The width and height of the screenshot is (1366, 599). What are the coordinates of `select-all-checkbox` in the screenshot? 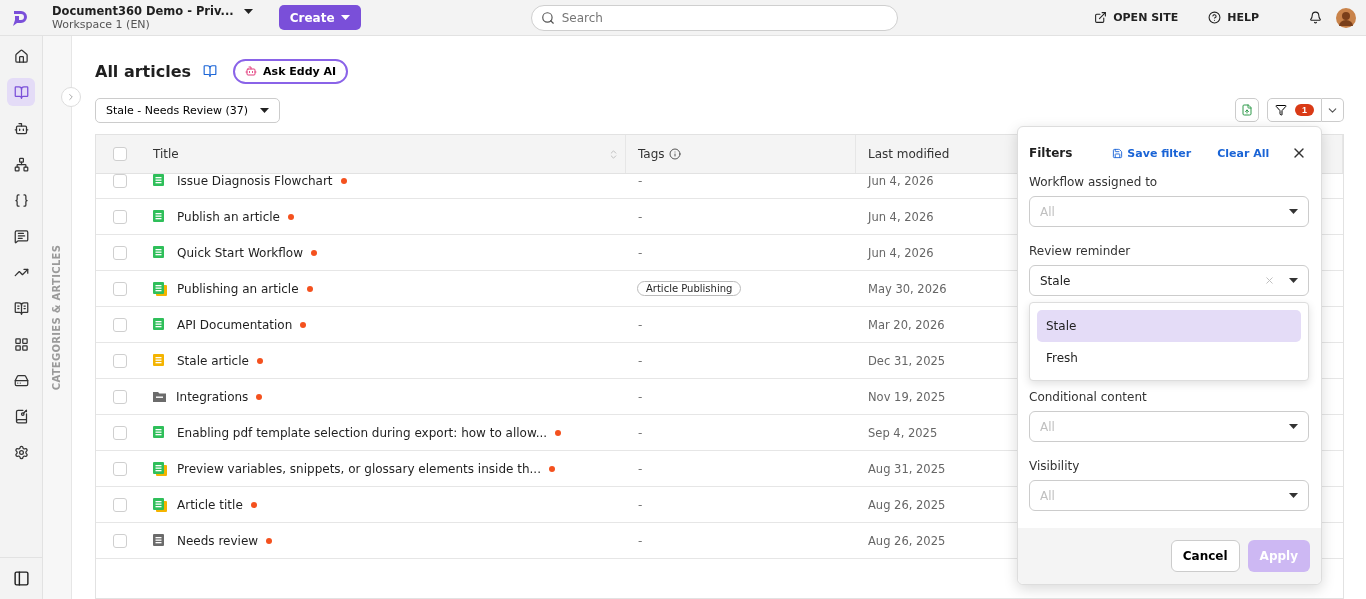 It's located at (120, 154).